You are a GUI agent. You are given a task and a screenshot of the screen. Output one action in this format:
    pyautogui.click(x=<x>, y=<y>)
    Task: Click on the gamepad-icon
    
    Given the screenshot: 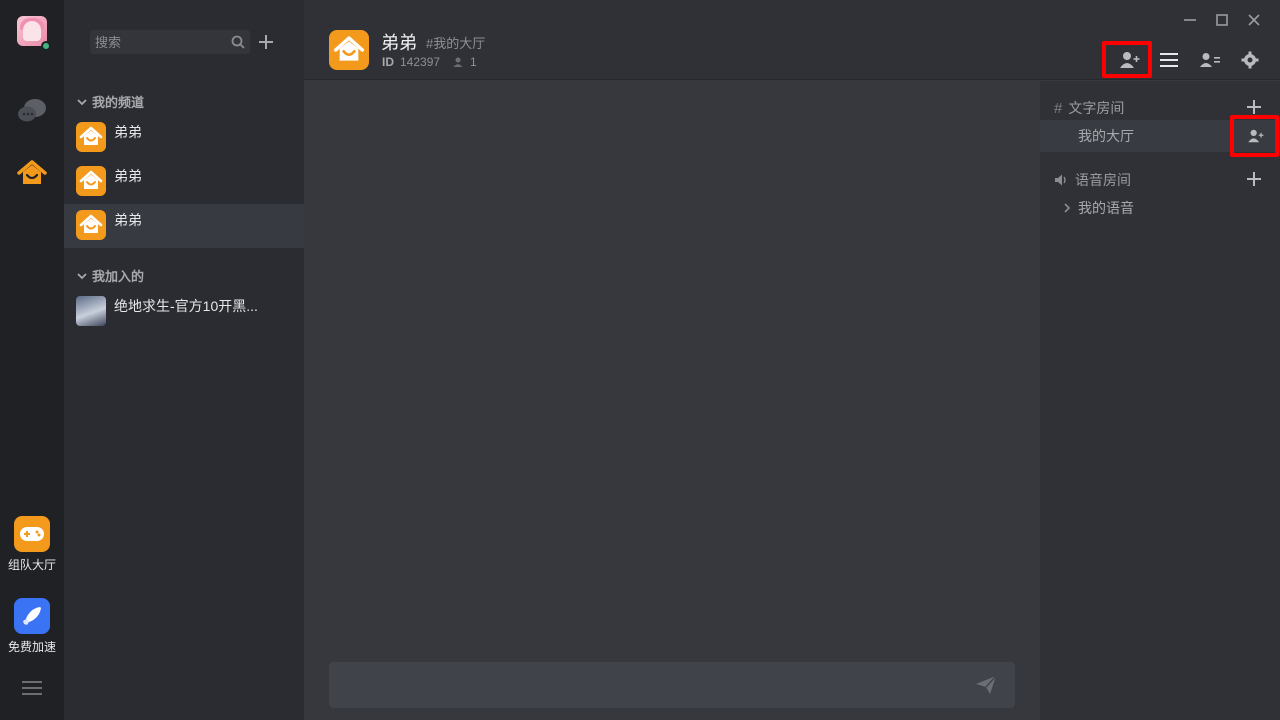 What is the action you would take?
    pyautogui.click(x=32, y=534)
    